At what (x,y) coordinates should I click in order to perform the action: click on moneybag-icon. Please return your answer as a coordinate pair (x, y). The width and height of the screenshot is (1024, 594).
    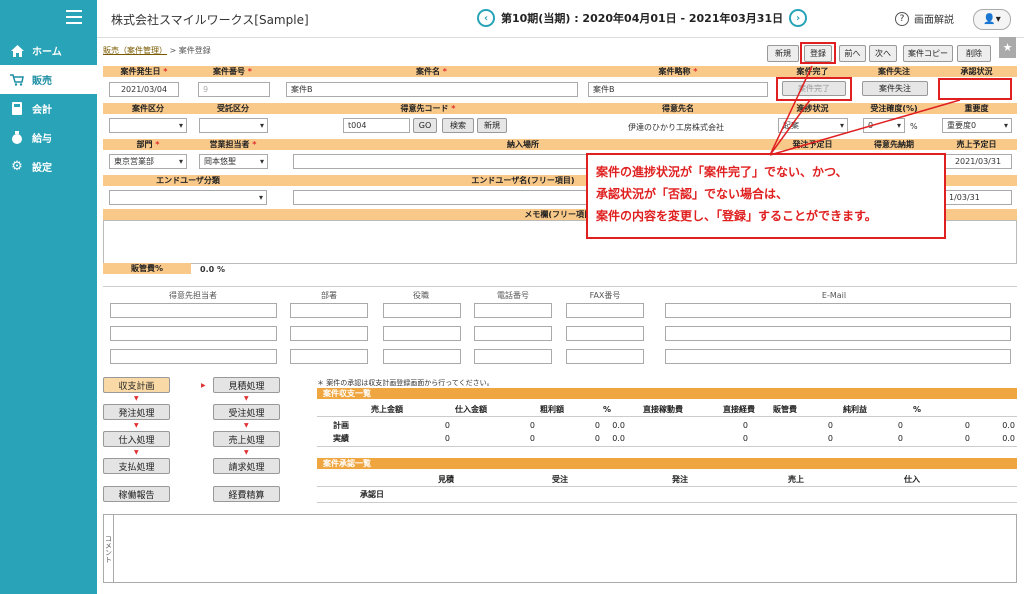
    Looking at the image, I should click on (17, 138).